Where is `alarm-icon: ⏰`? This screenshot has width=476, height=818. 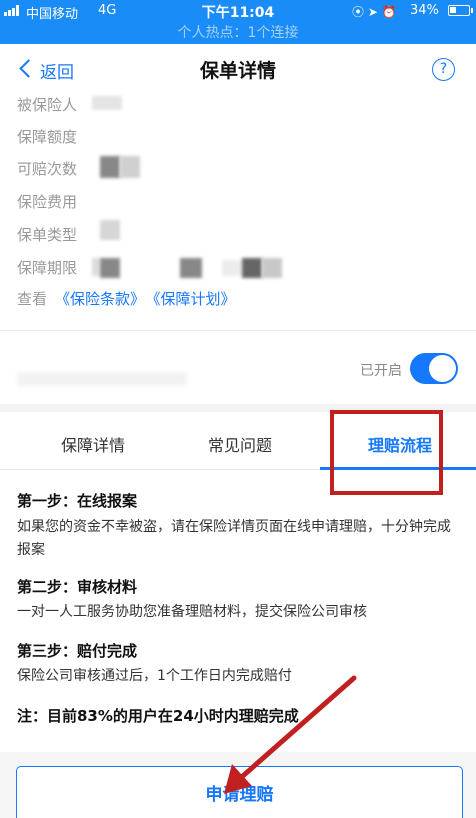
alarm-icon: ⏰ is located at coordinates (389, 12).